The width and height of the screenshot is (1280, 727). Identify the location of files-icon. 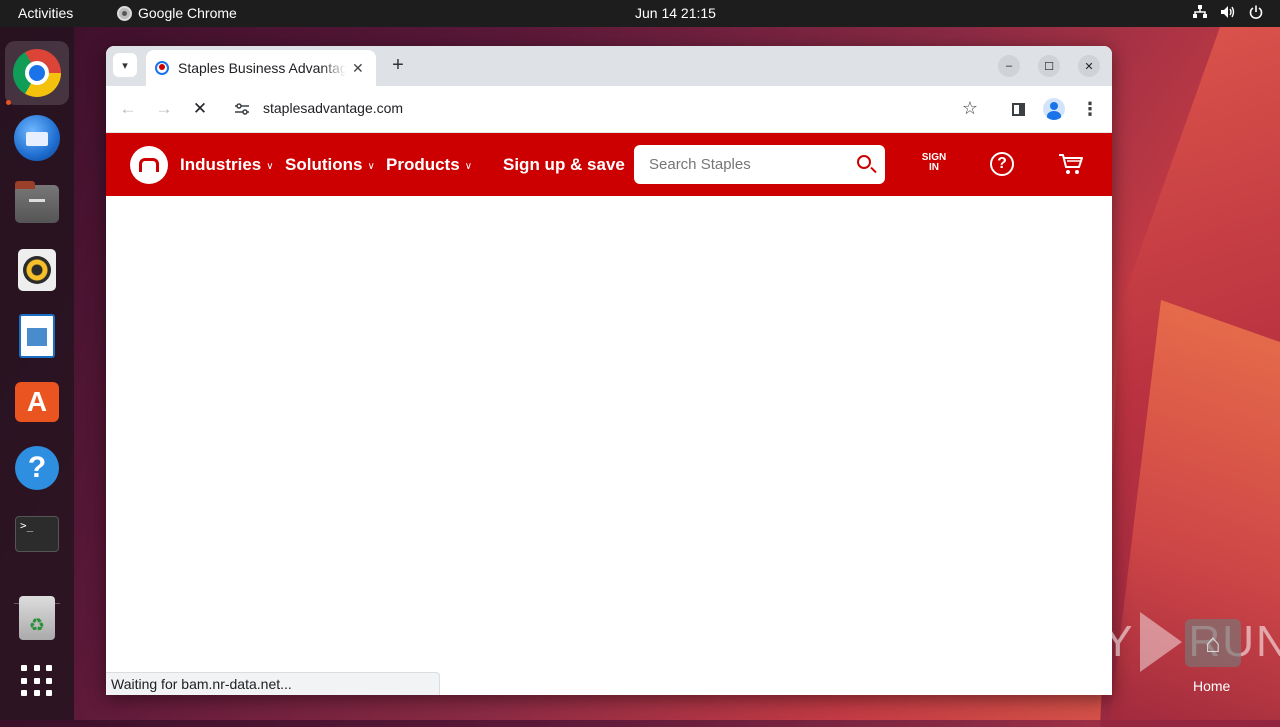
(37, 202).